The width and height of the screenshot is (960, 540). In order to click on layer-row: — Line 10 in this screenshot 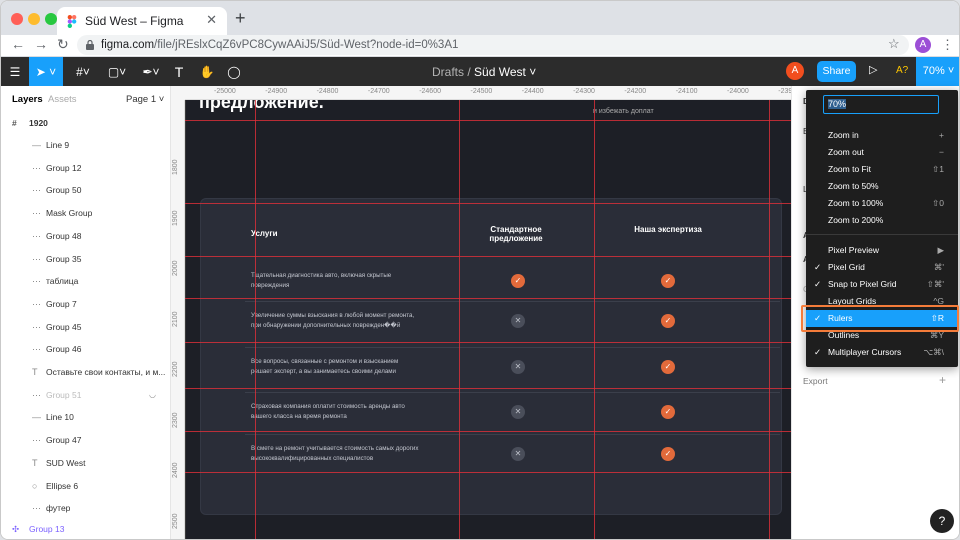, I will do `click(86, 417)`.